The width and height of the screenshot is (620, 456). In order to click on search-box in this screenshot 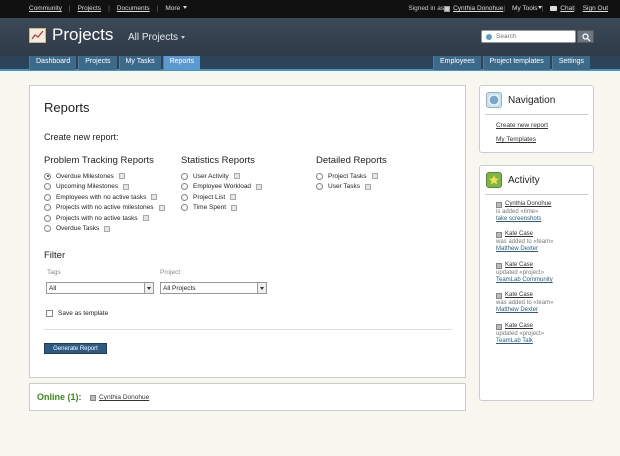, I will do `click(528, 36)`.